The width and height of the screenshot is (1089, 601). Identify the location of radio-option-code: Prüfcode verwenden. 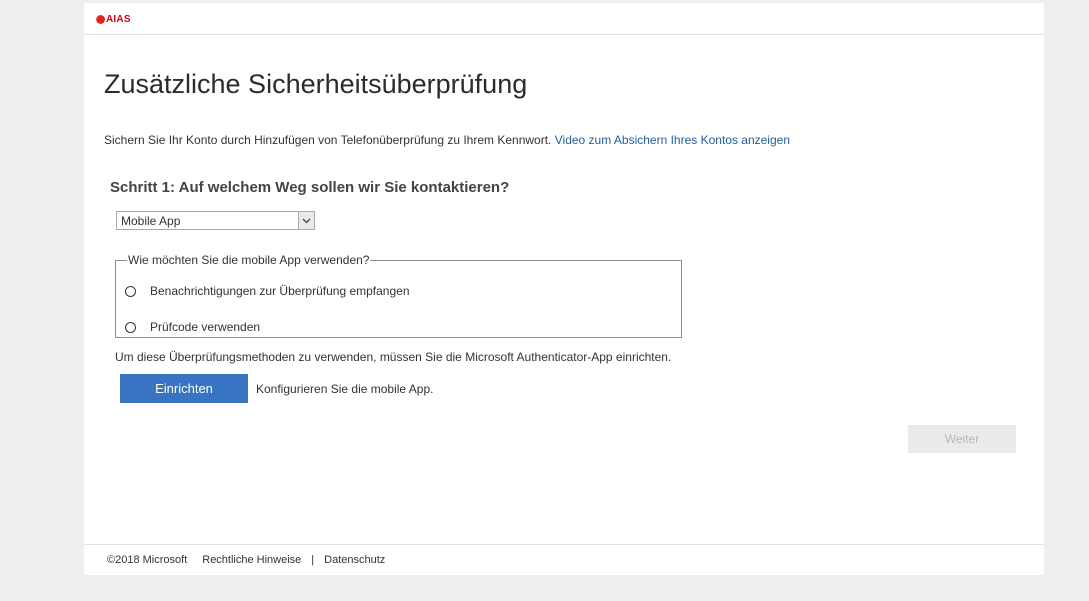
(192, 327).